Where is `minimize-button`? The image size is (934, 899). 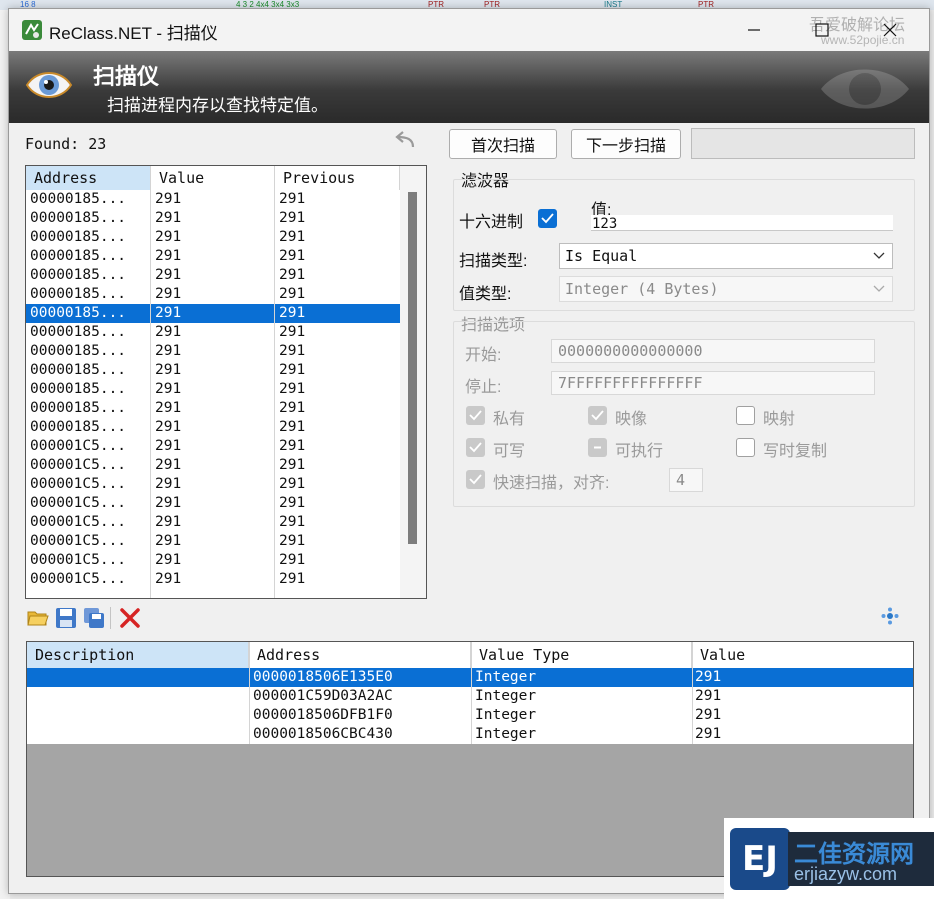
minimize-button is located at coordinates (754, 30).